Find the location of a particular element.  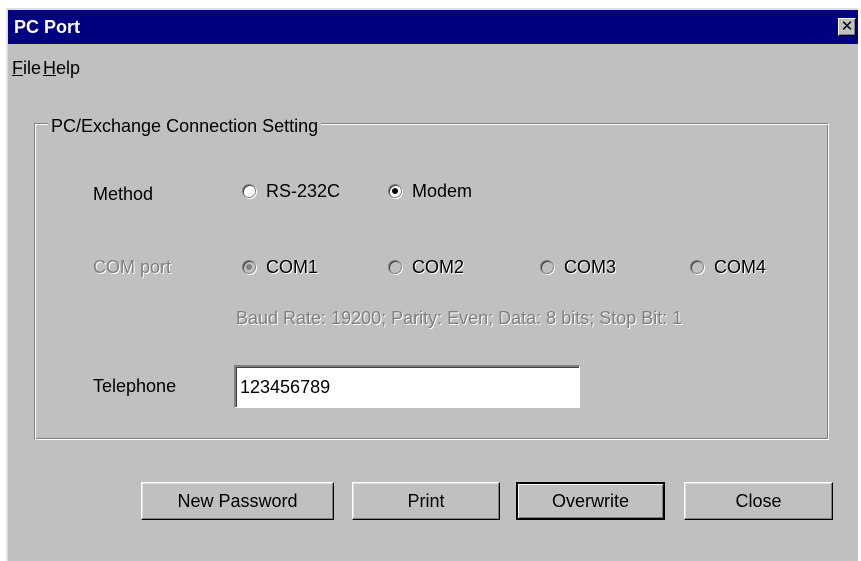

menu-help-label: elp is located at coordinates (68, 68).